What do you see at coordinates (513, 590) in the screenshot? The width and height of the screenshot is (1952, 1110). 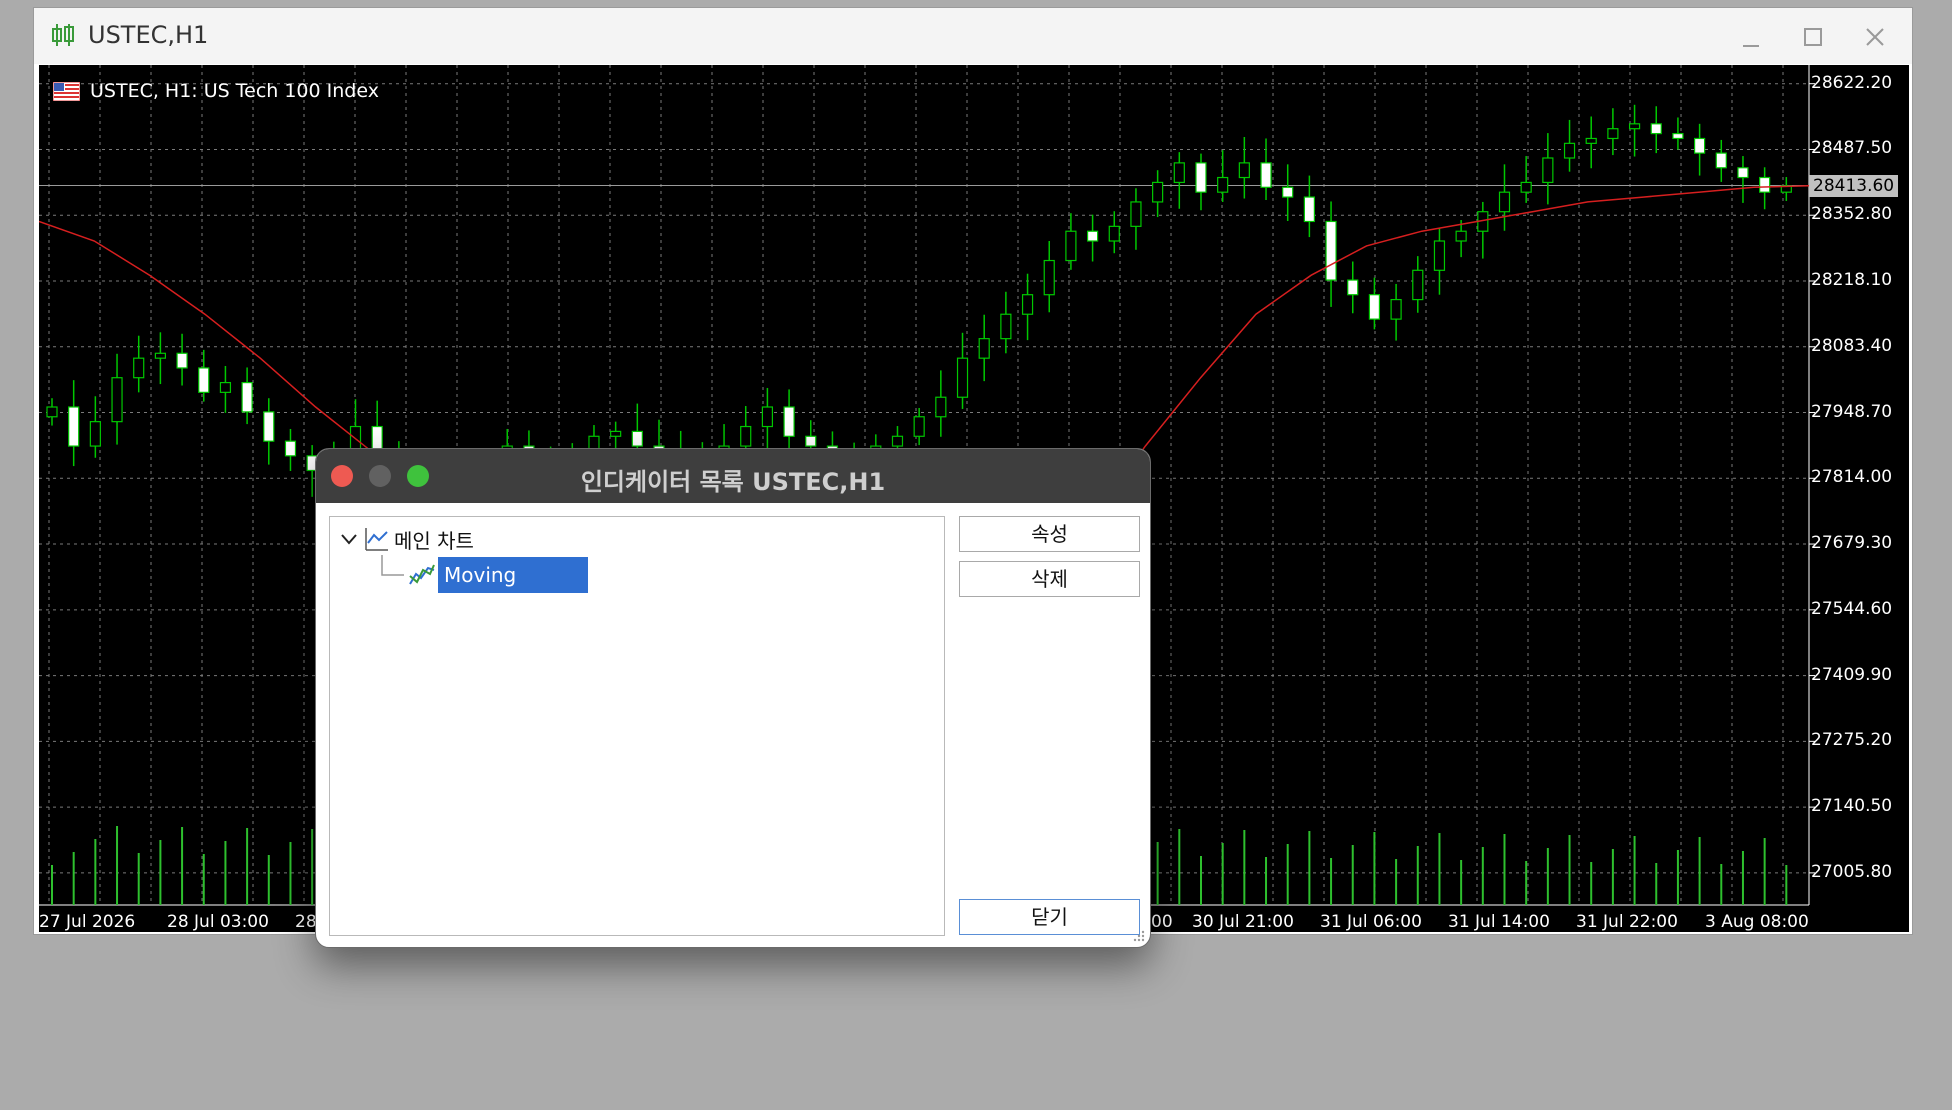 I see `moving-average-label: Moving Average` at bounding box center [513, 590].